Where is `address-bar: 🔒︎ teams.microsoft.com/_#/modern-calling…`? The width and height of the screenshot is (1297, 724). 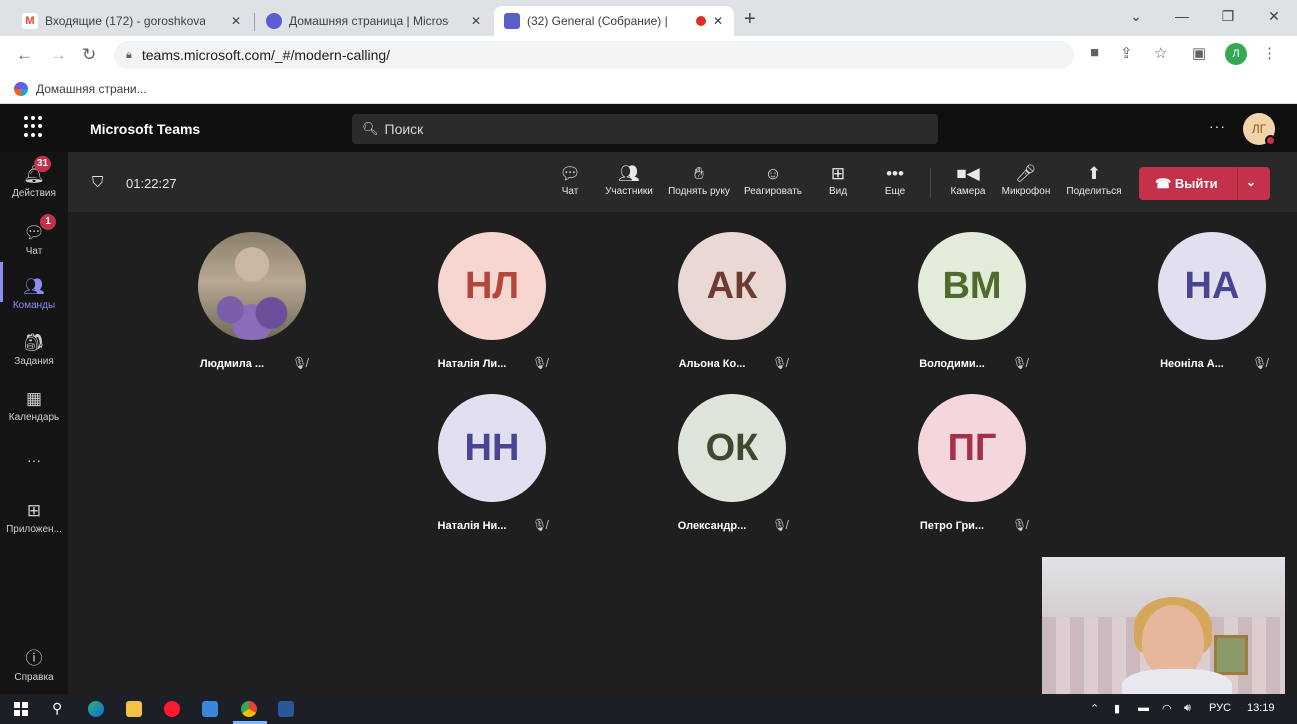 address-bar: 🔒︎ teams.microsoft.com/_#/modern-calling… is located at coordinates (594, 55).